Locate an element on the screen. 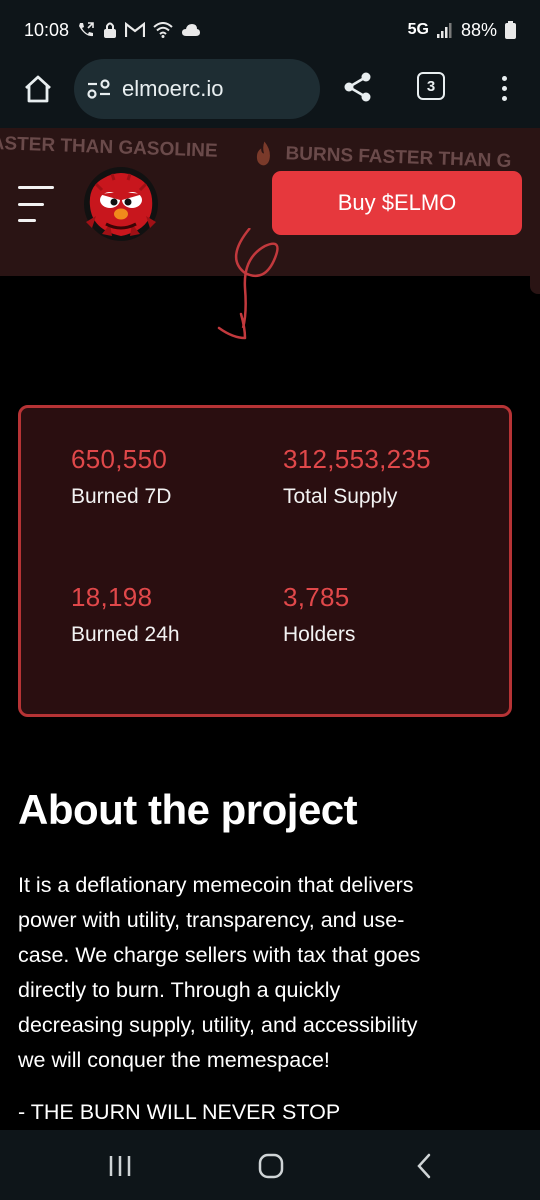  curly-arrow-icon is located at coordinates (248, 284).